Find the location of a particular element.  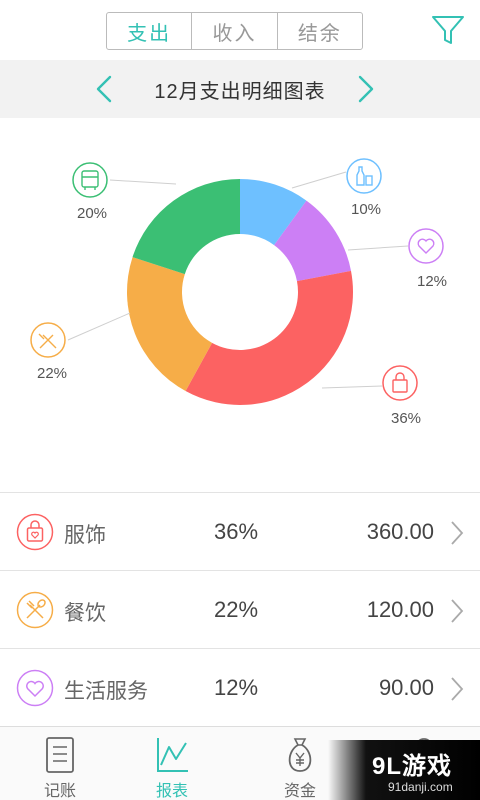

chart-icon is located at coordinates (172, 755).